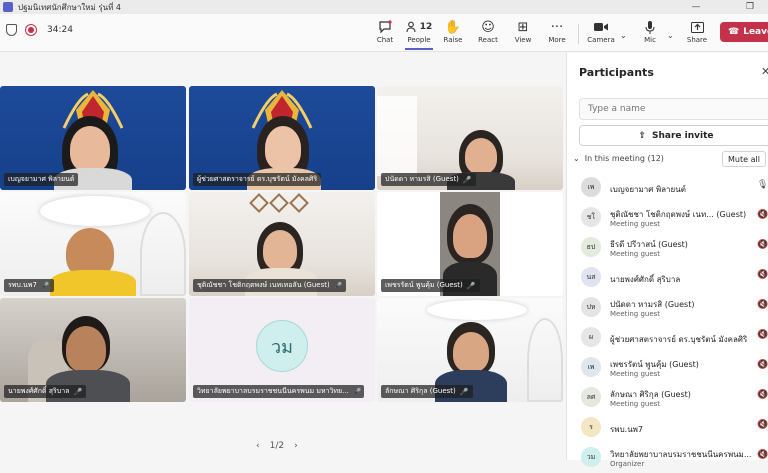  Describe the element at coordinates (453, 34) in the screenshot. I see `raise-hand-button: ✋ Raise` at that location.